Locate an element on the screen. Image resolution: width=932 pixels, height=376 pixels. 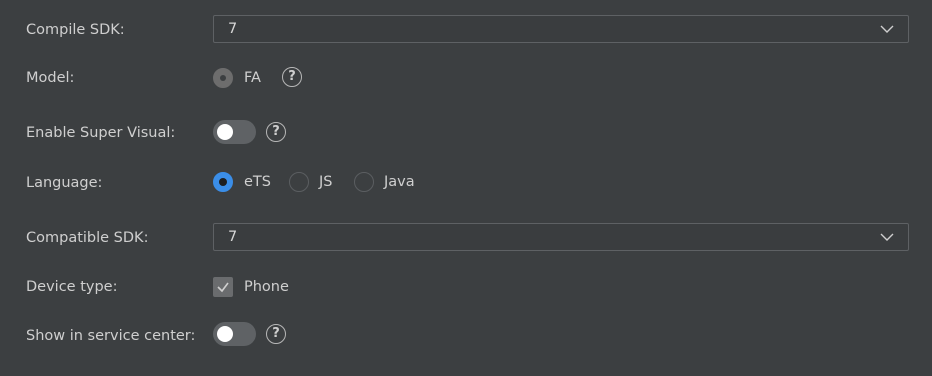
compile-sdk-label: Compile SDK: is located at coordinates (75, 30).